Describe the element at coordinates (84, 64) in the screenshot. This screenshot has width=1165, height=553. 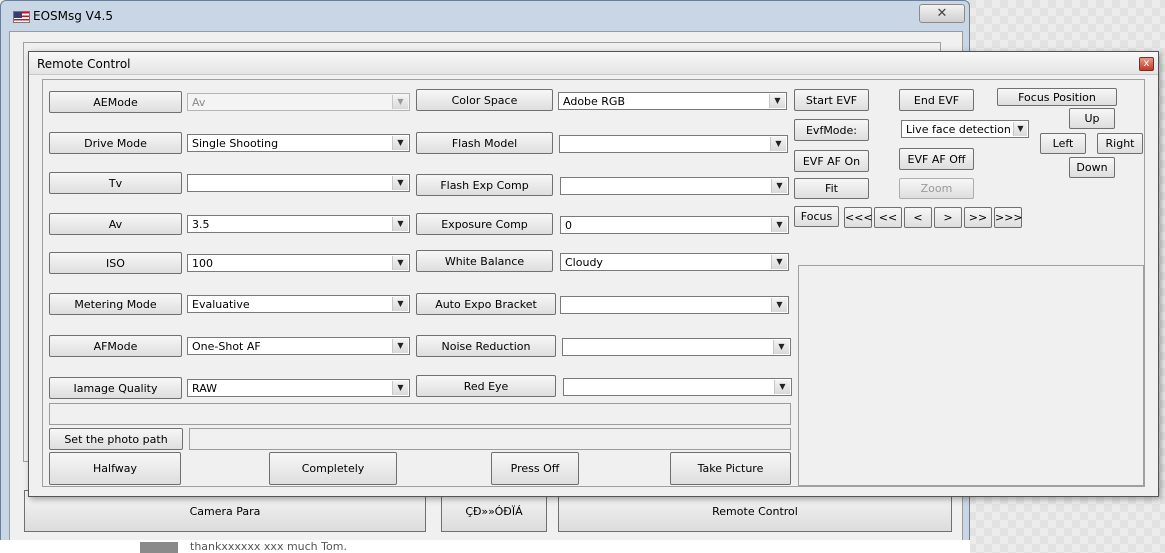
I see `remote-control-title: Remote Control` at that location.